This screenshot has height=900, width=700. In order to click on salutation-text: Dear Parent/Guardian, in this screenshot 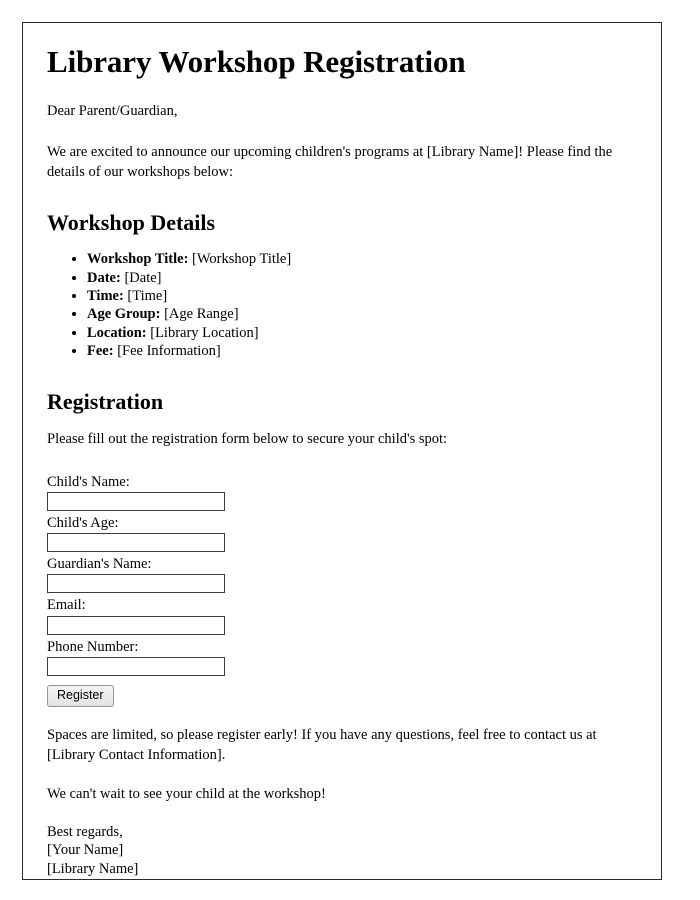, I will do `click(112, 110)`.